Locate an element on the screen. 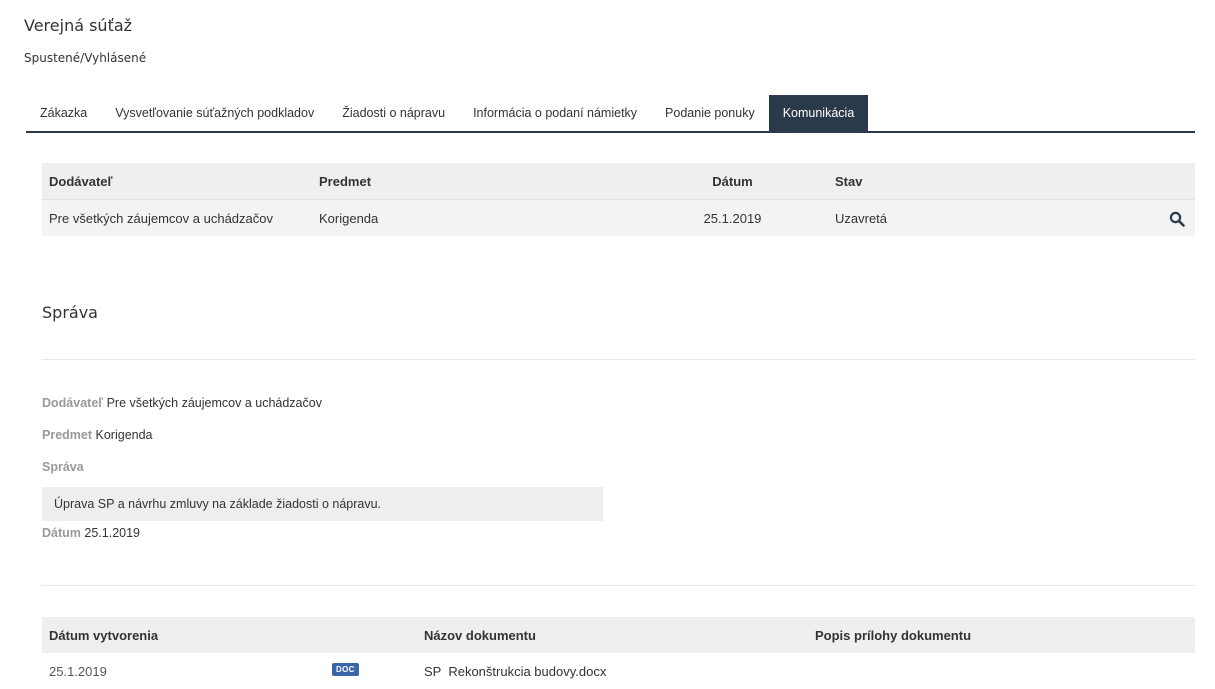 This screenshot has height=689, width=1215. column-header-date: Dátum is located at coordinates (732, 181).